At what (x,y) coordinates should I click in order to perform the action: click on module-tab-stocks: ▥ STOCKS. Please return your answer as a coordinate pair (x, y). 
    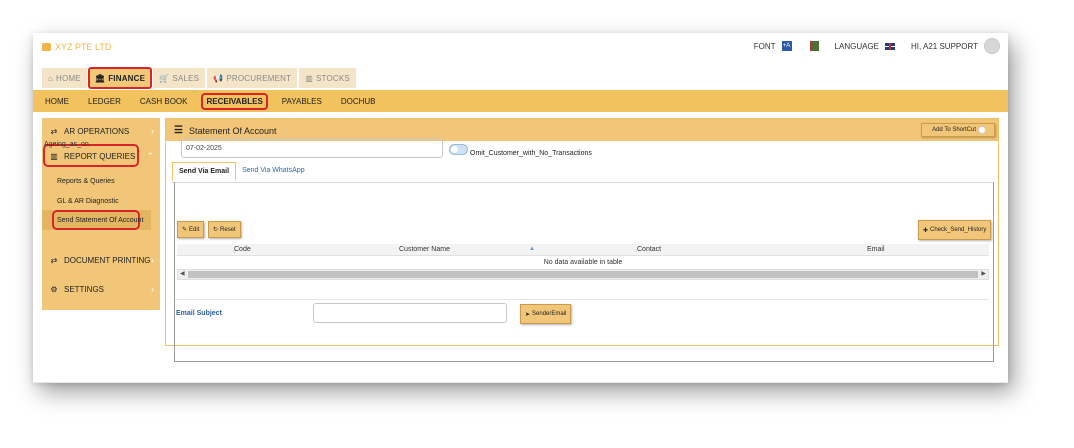
    Looking at the image, I should click on (327, 78).